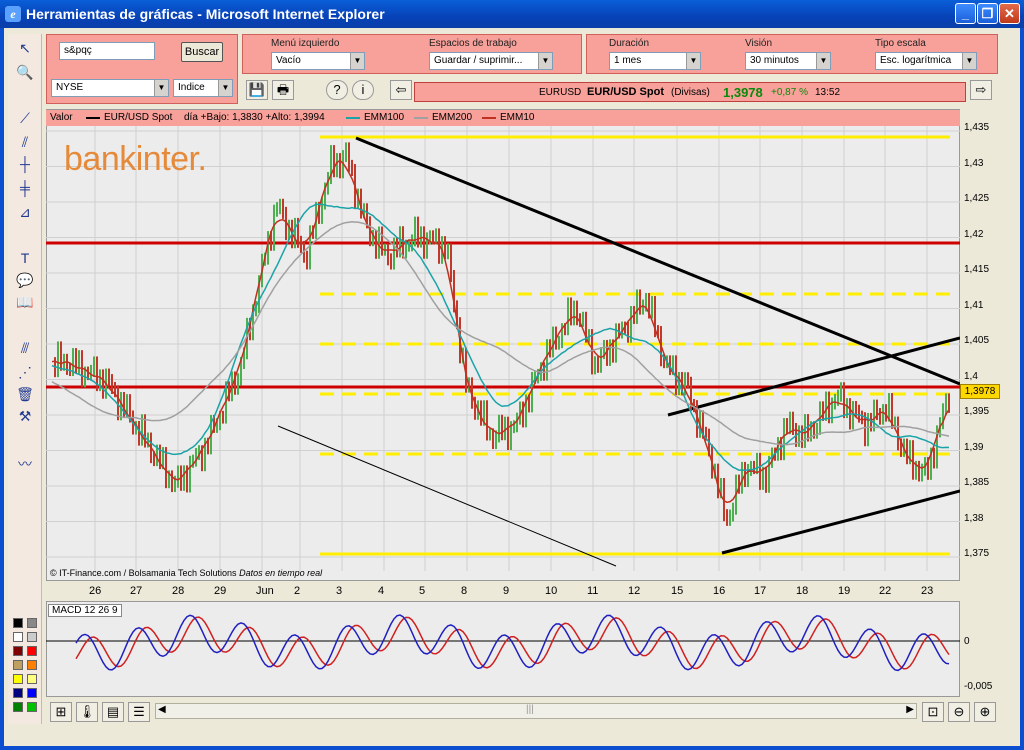 The width and height of the screenshot is (1024, 750). What do you see at coordinates (25, 72) in the screenshot?
I see `zoom-icon: 🔍` at bounding box center [25, 72].